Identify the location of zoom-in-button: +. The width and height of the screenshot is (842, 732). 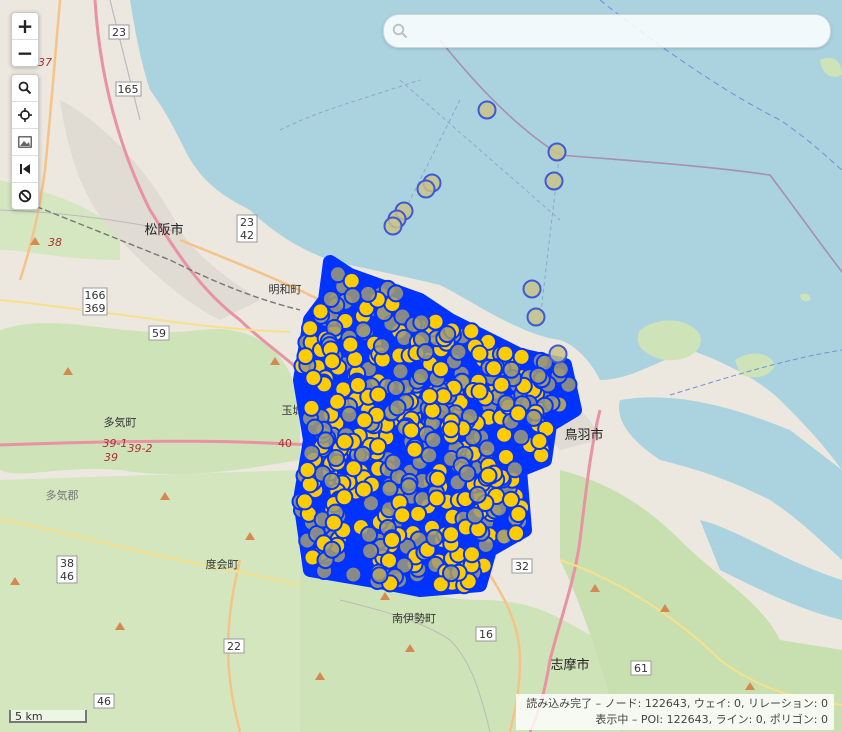
(25, 26).